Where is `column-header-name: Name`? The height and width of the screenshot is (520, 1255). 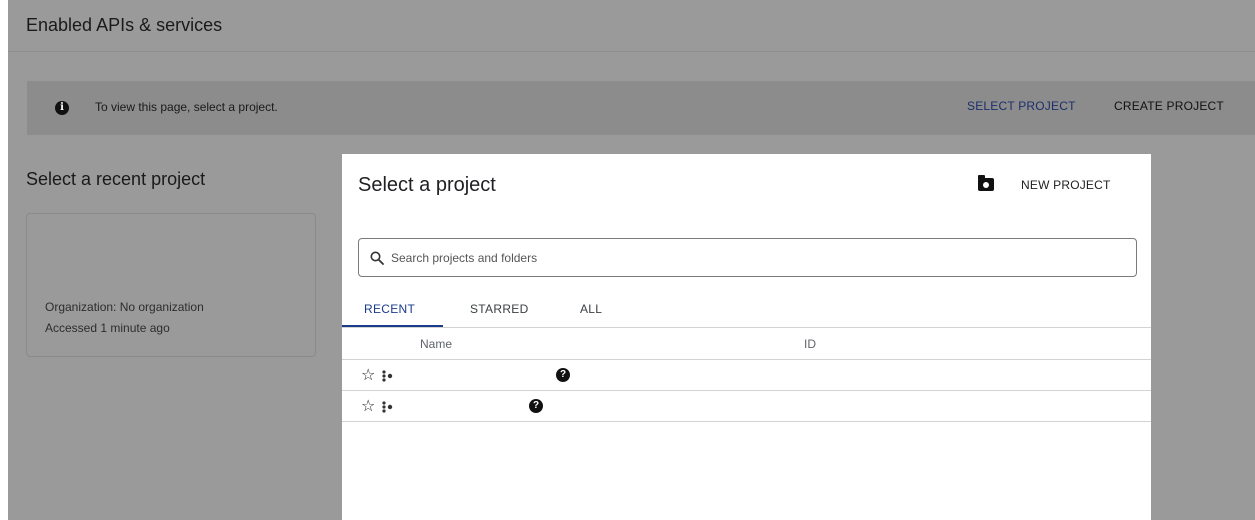
column-header-name: Name is located at coordinates (436, 344).